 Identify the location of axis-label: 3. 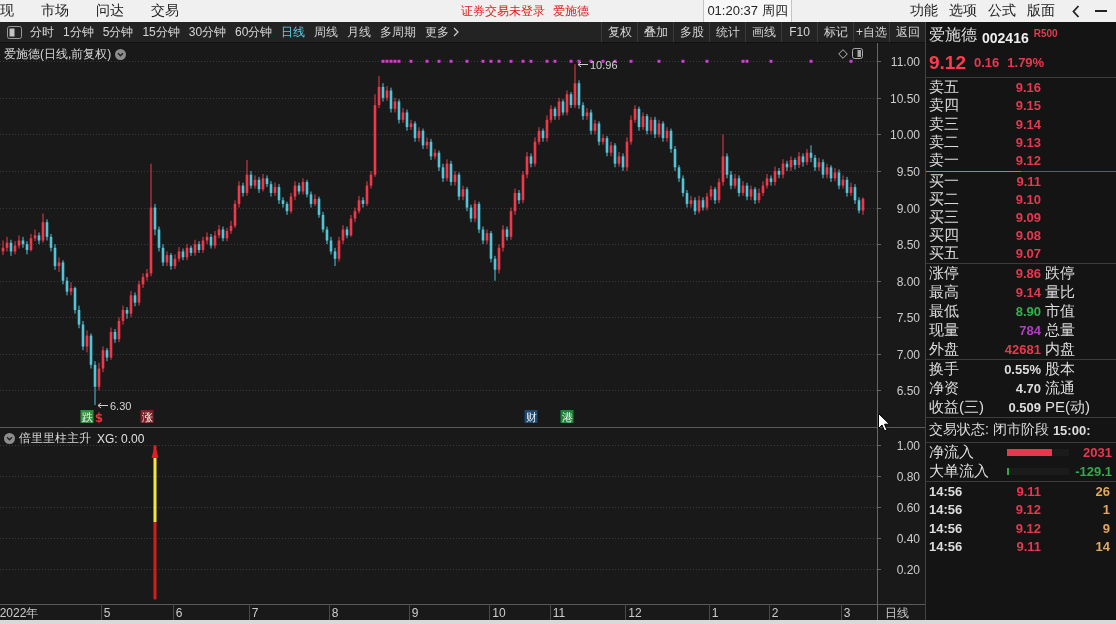
(847, 613).